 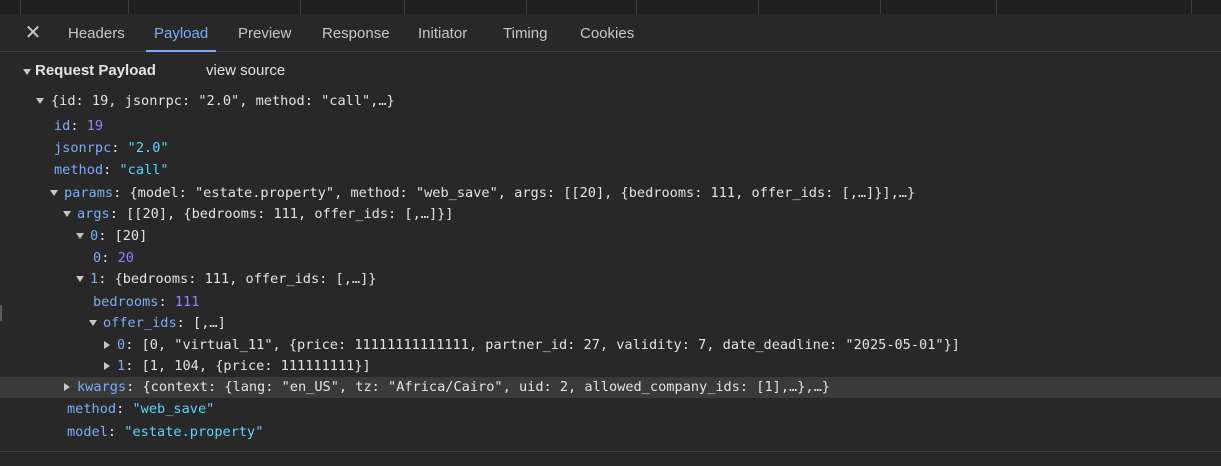 I want to click on key-offer-1: 1, so click(x=121, y=366).